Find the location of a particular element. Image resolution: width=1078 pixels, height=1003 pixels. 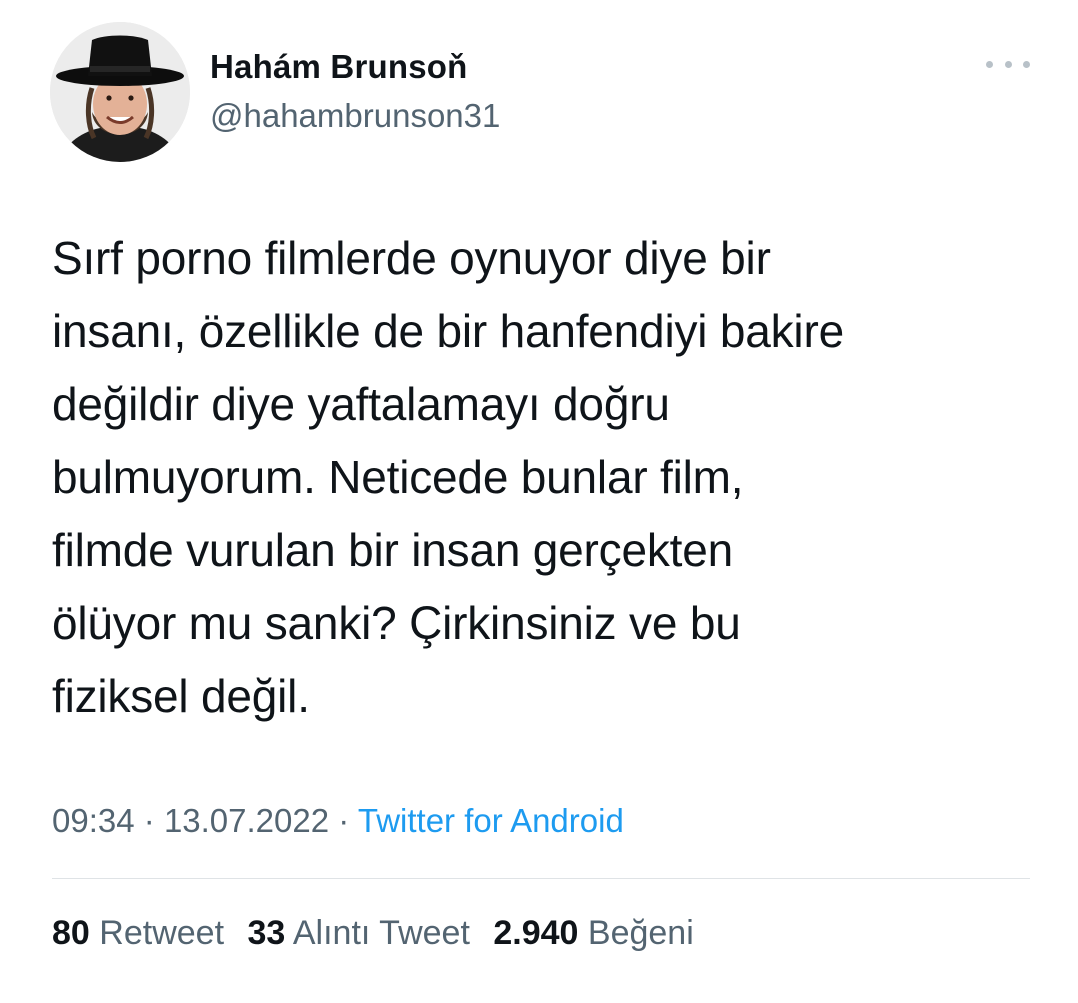

quotes-label: Alıntı Tweet is located at coordinates (381, 933).